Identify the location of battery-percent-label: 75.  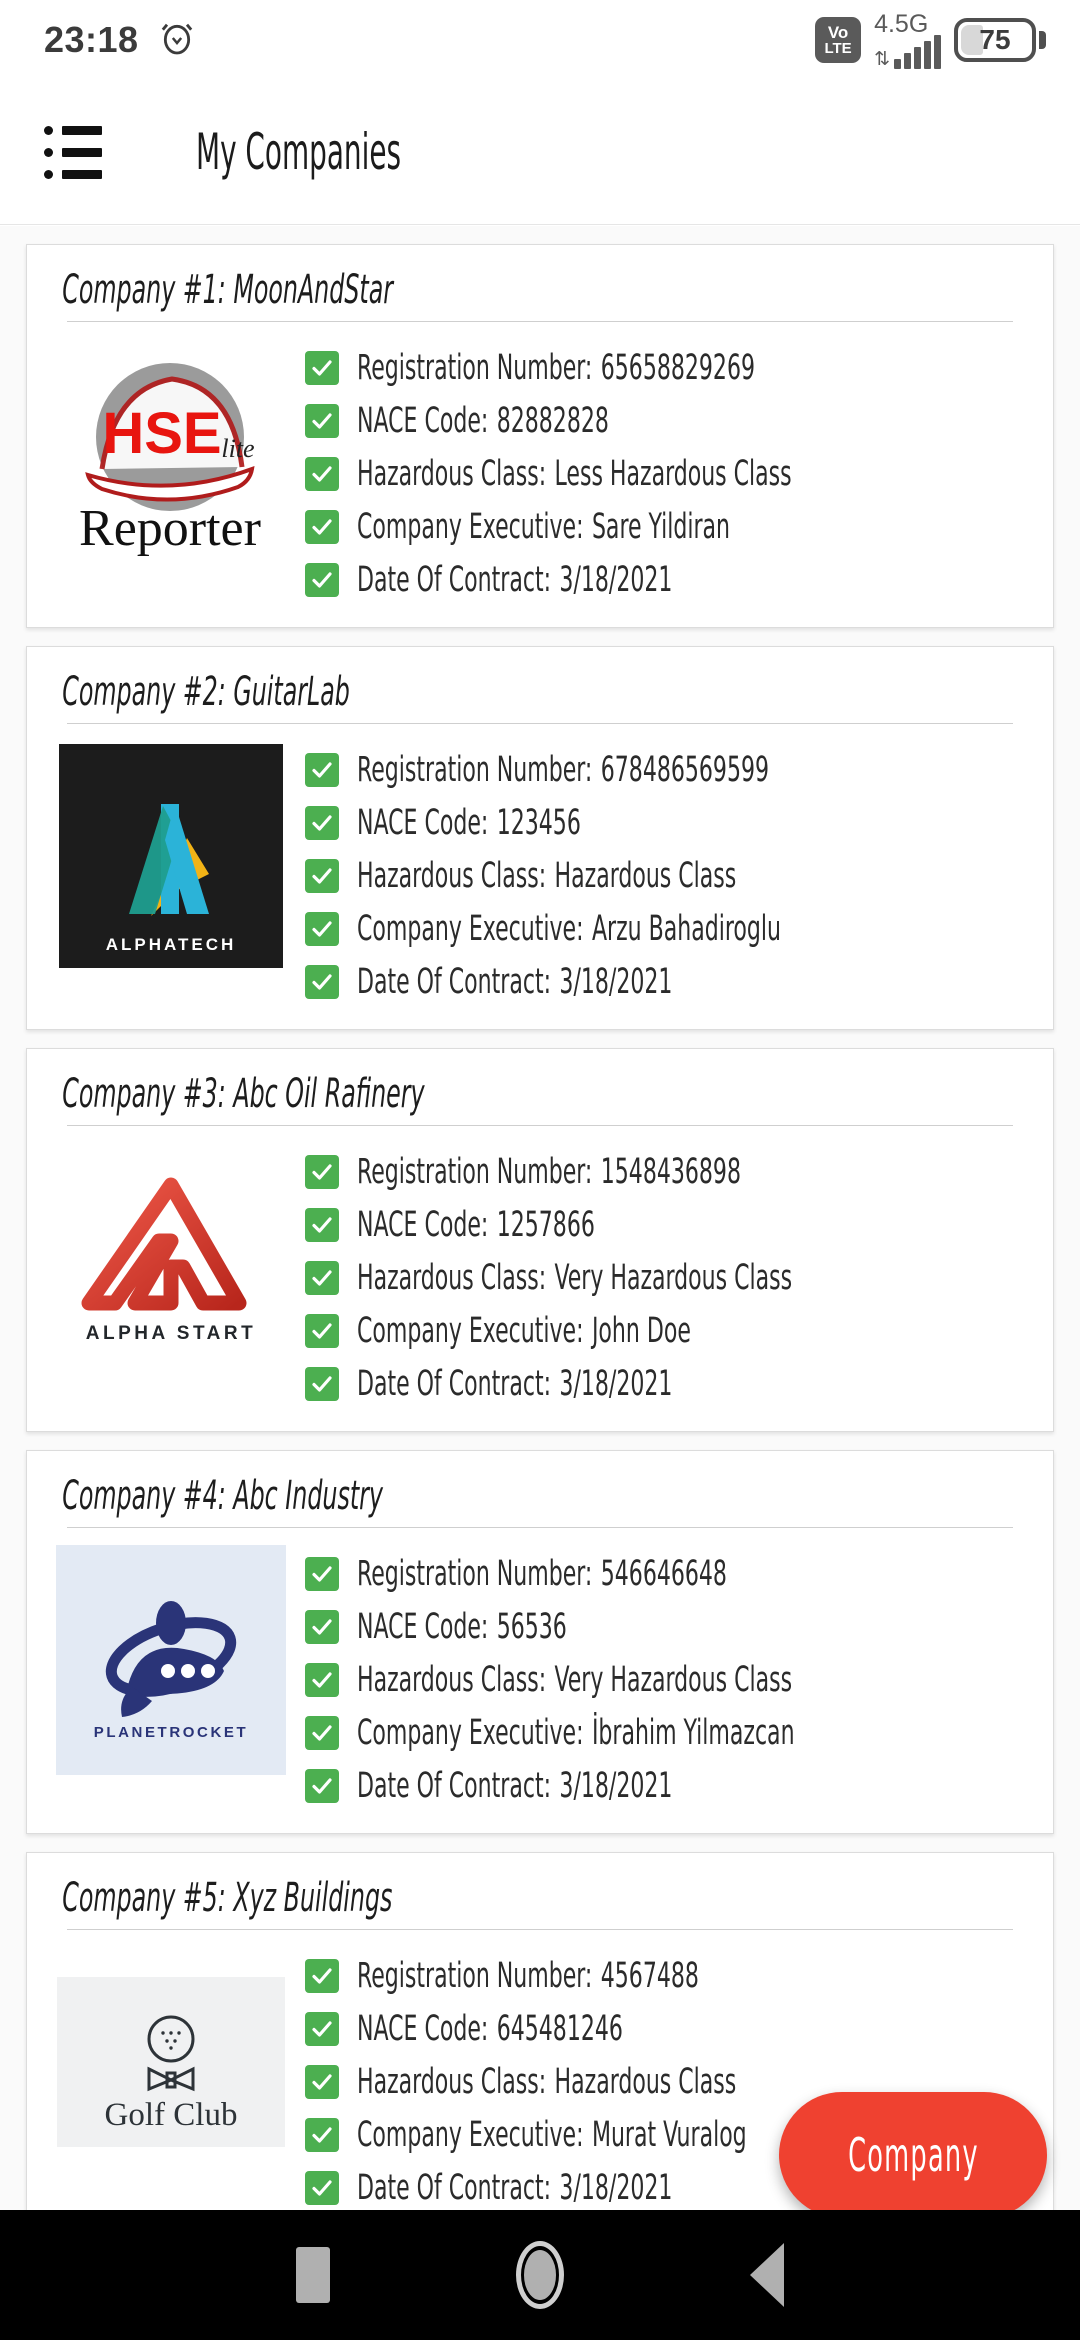
(995, 39).